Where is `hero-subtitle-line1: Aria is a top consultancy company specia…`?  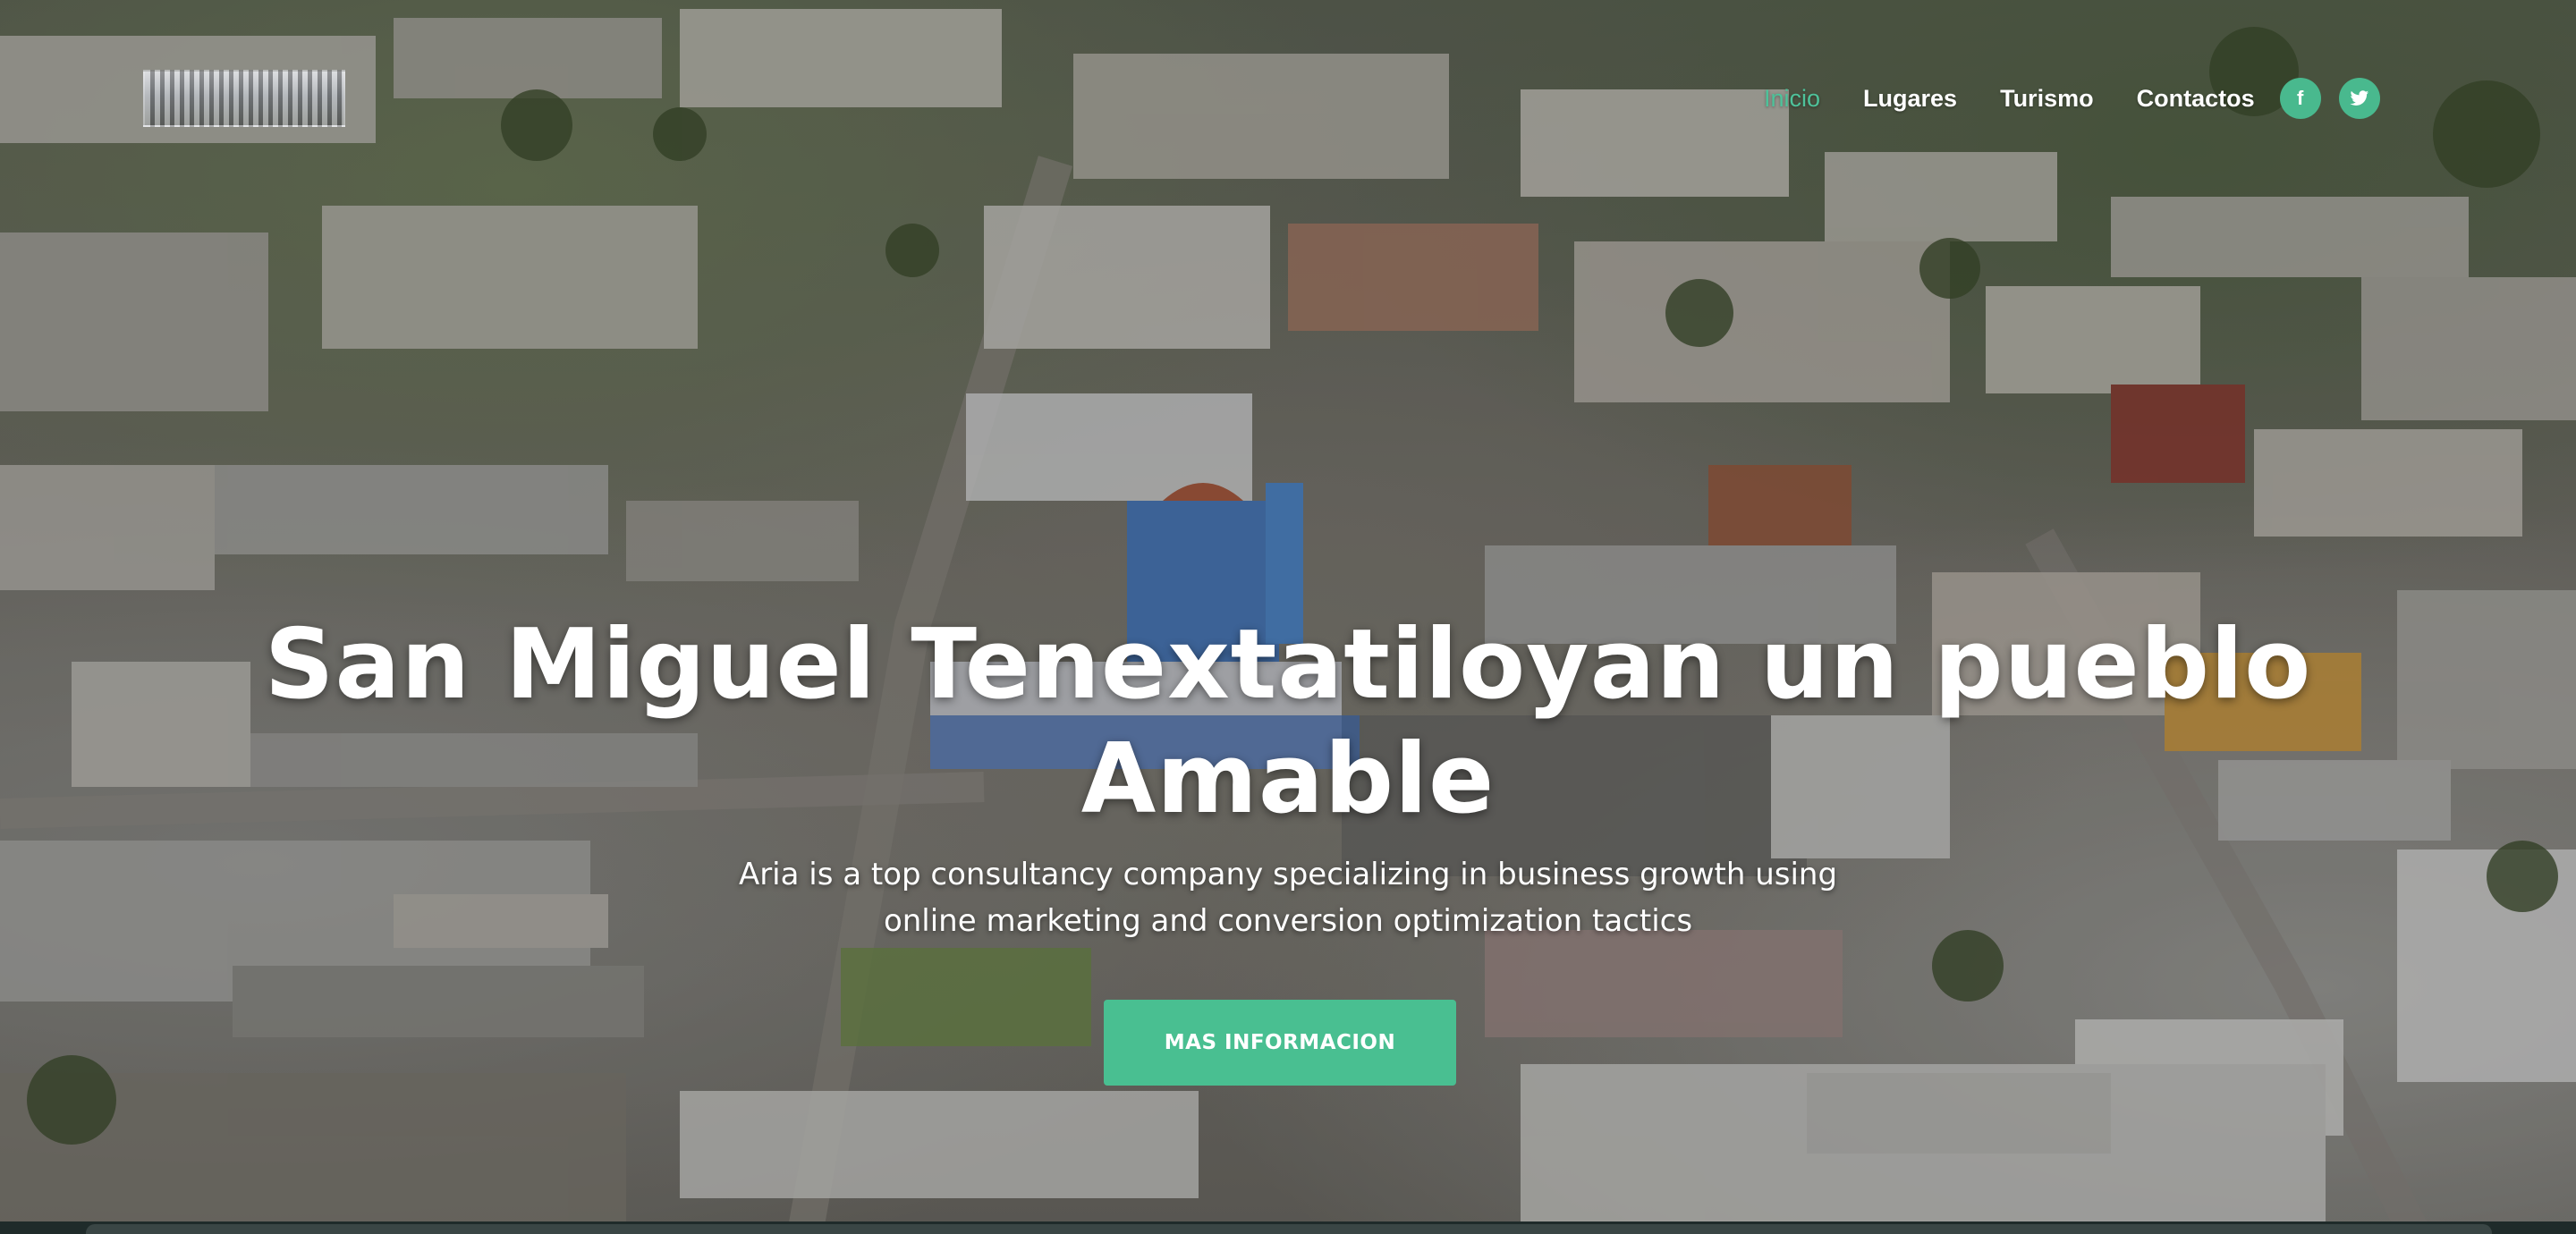 hero-subtitle-line1: Aria is a top consultancy company specia… is located at coordinates (1288, 875).